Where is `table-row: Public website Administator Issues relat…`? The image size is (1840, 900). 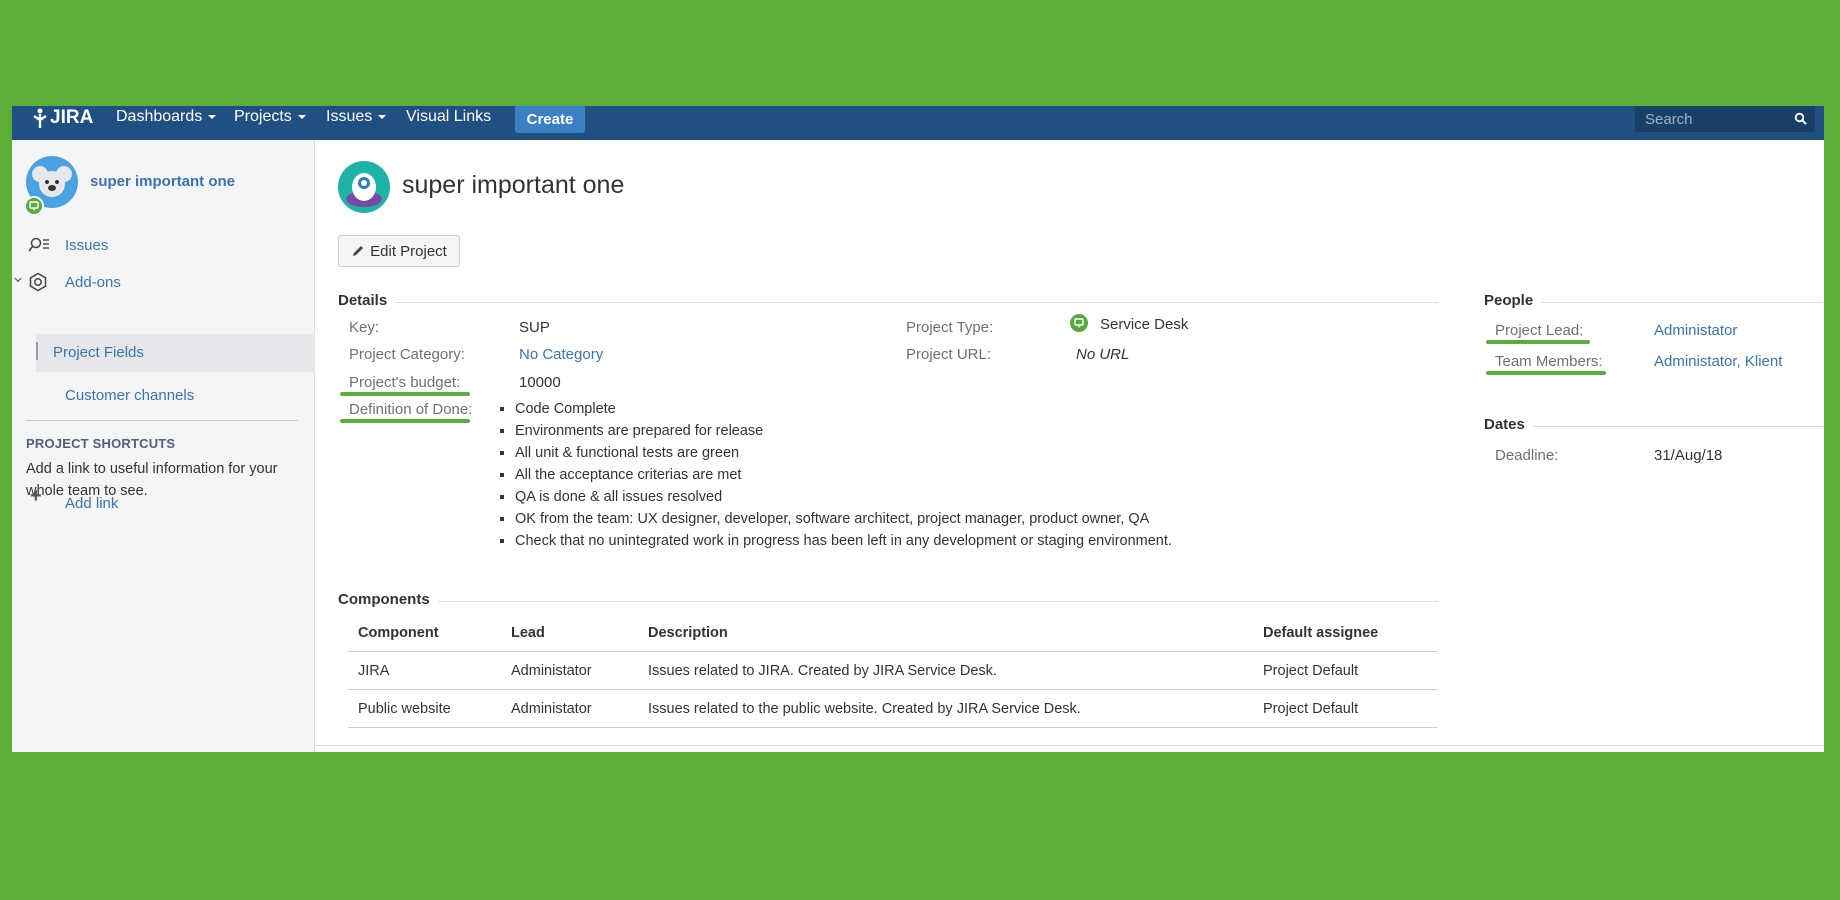
table-row: Public website Administator Issues relat… is located at coordinates (893, 708).